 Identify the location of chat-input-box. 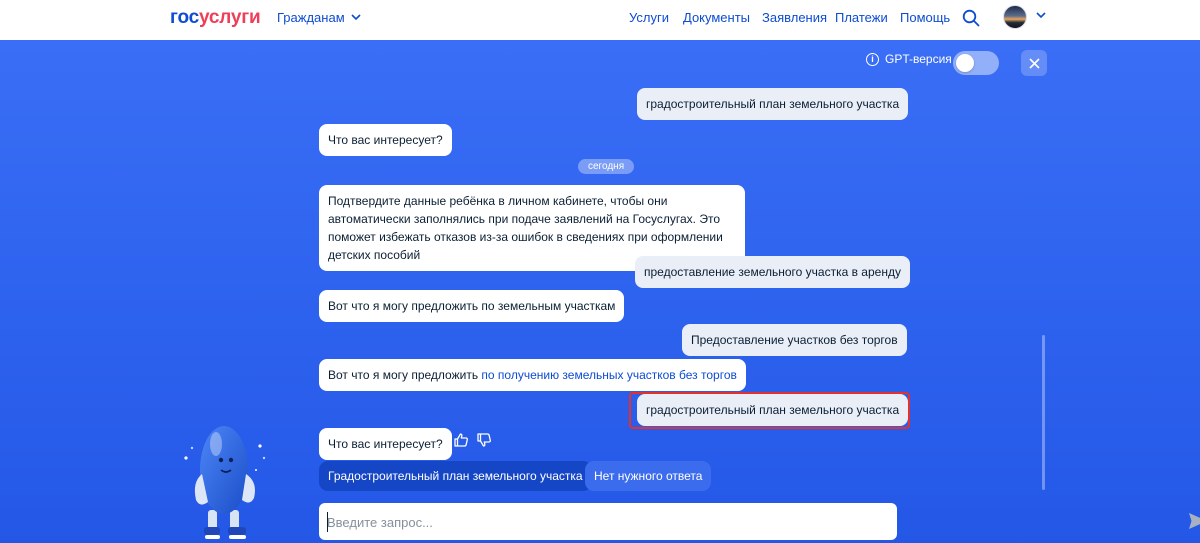
(759, 521).